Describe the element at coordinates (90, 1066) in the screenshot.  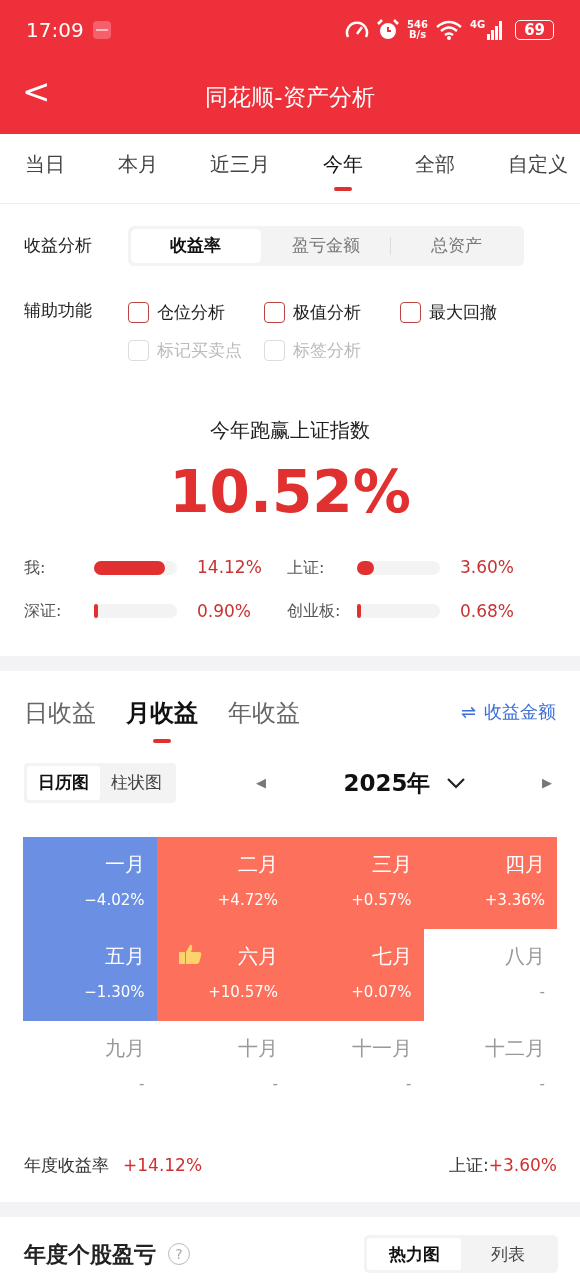
I see `month-cell: 九月 -` at that location.